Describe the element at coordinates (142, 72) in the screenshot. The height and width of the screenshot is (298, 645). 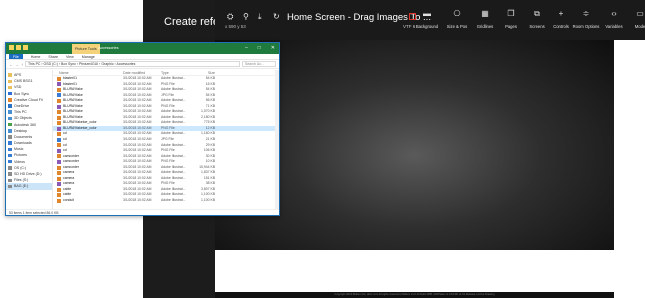
I see `column-date: Date modified` at that location.